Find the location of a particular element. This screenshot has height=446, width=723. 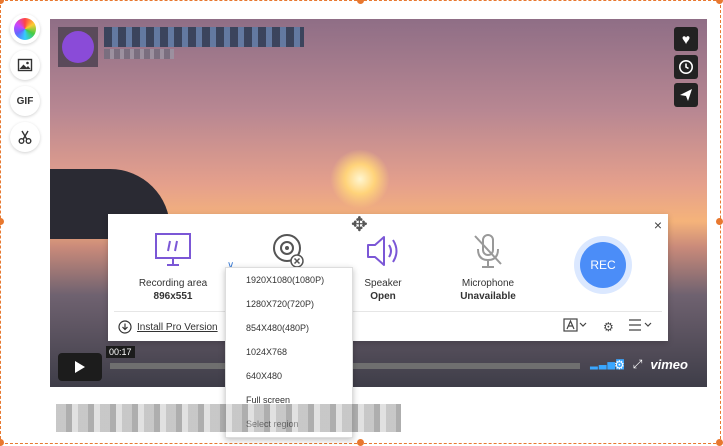

speaker-icon is located at coordinates (382, 251).